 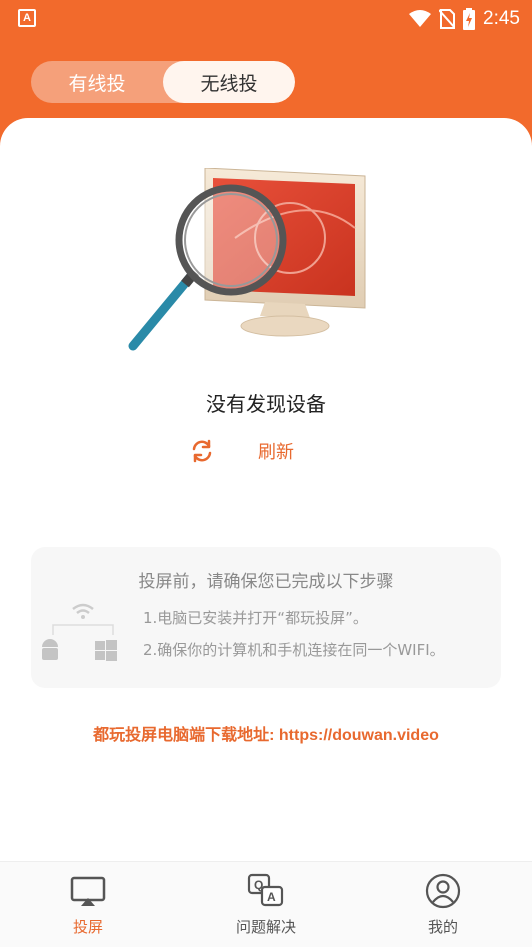 I want to click on instruction-step-1: 1.电脑已安装并打开“都玩投屏”。, so click(x=255, y=618).